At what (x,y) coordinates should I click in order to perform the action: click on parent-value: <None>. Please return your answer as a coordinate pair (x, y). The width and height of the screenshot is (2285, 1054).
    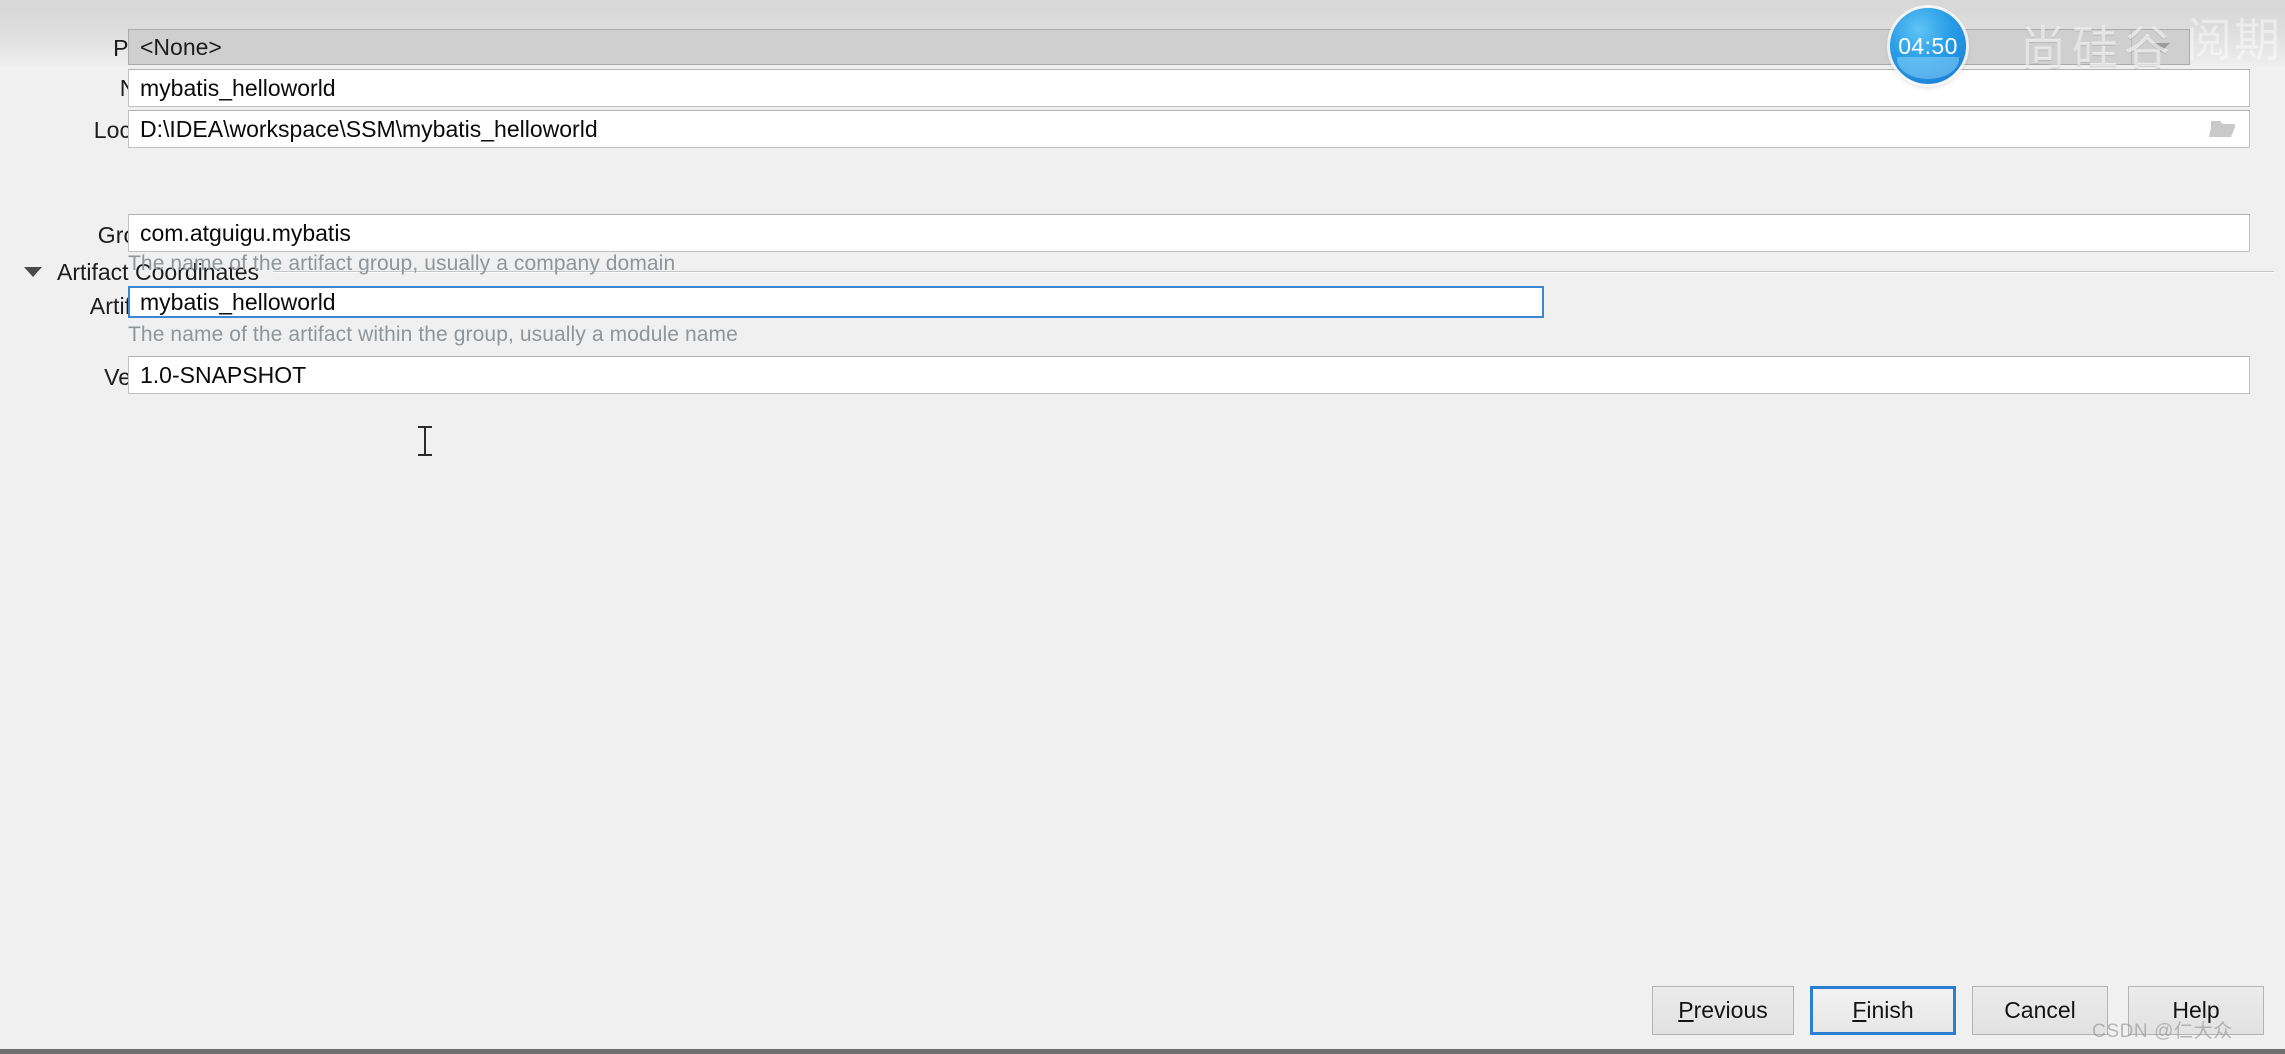
    Looking at the image, I should click on (181, 46).